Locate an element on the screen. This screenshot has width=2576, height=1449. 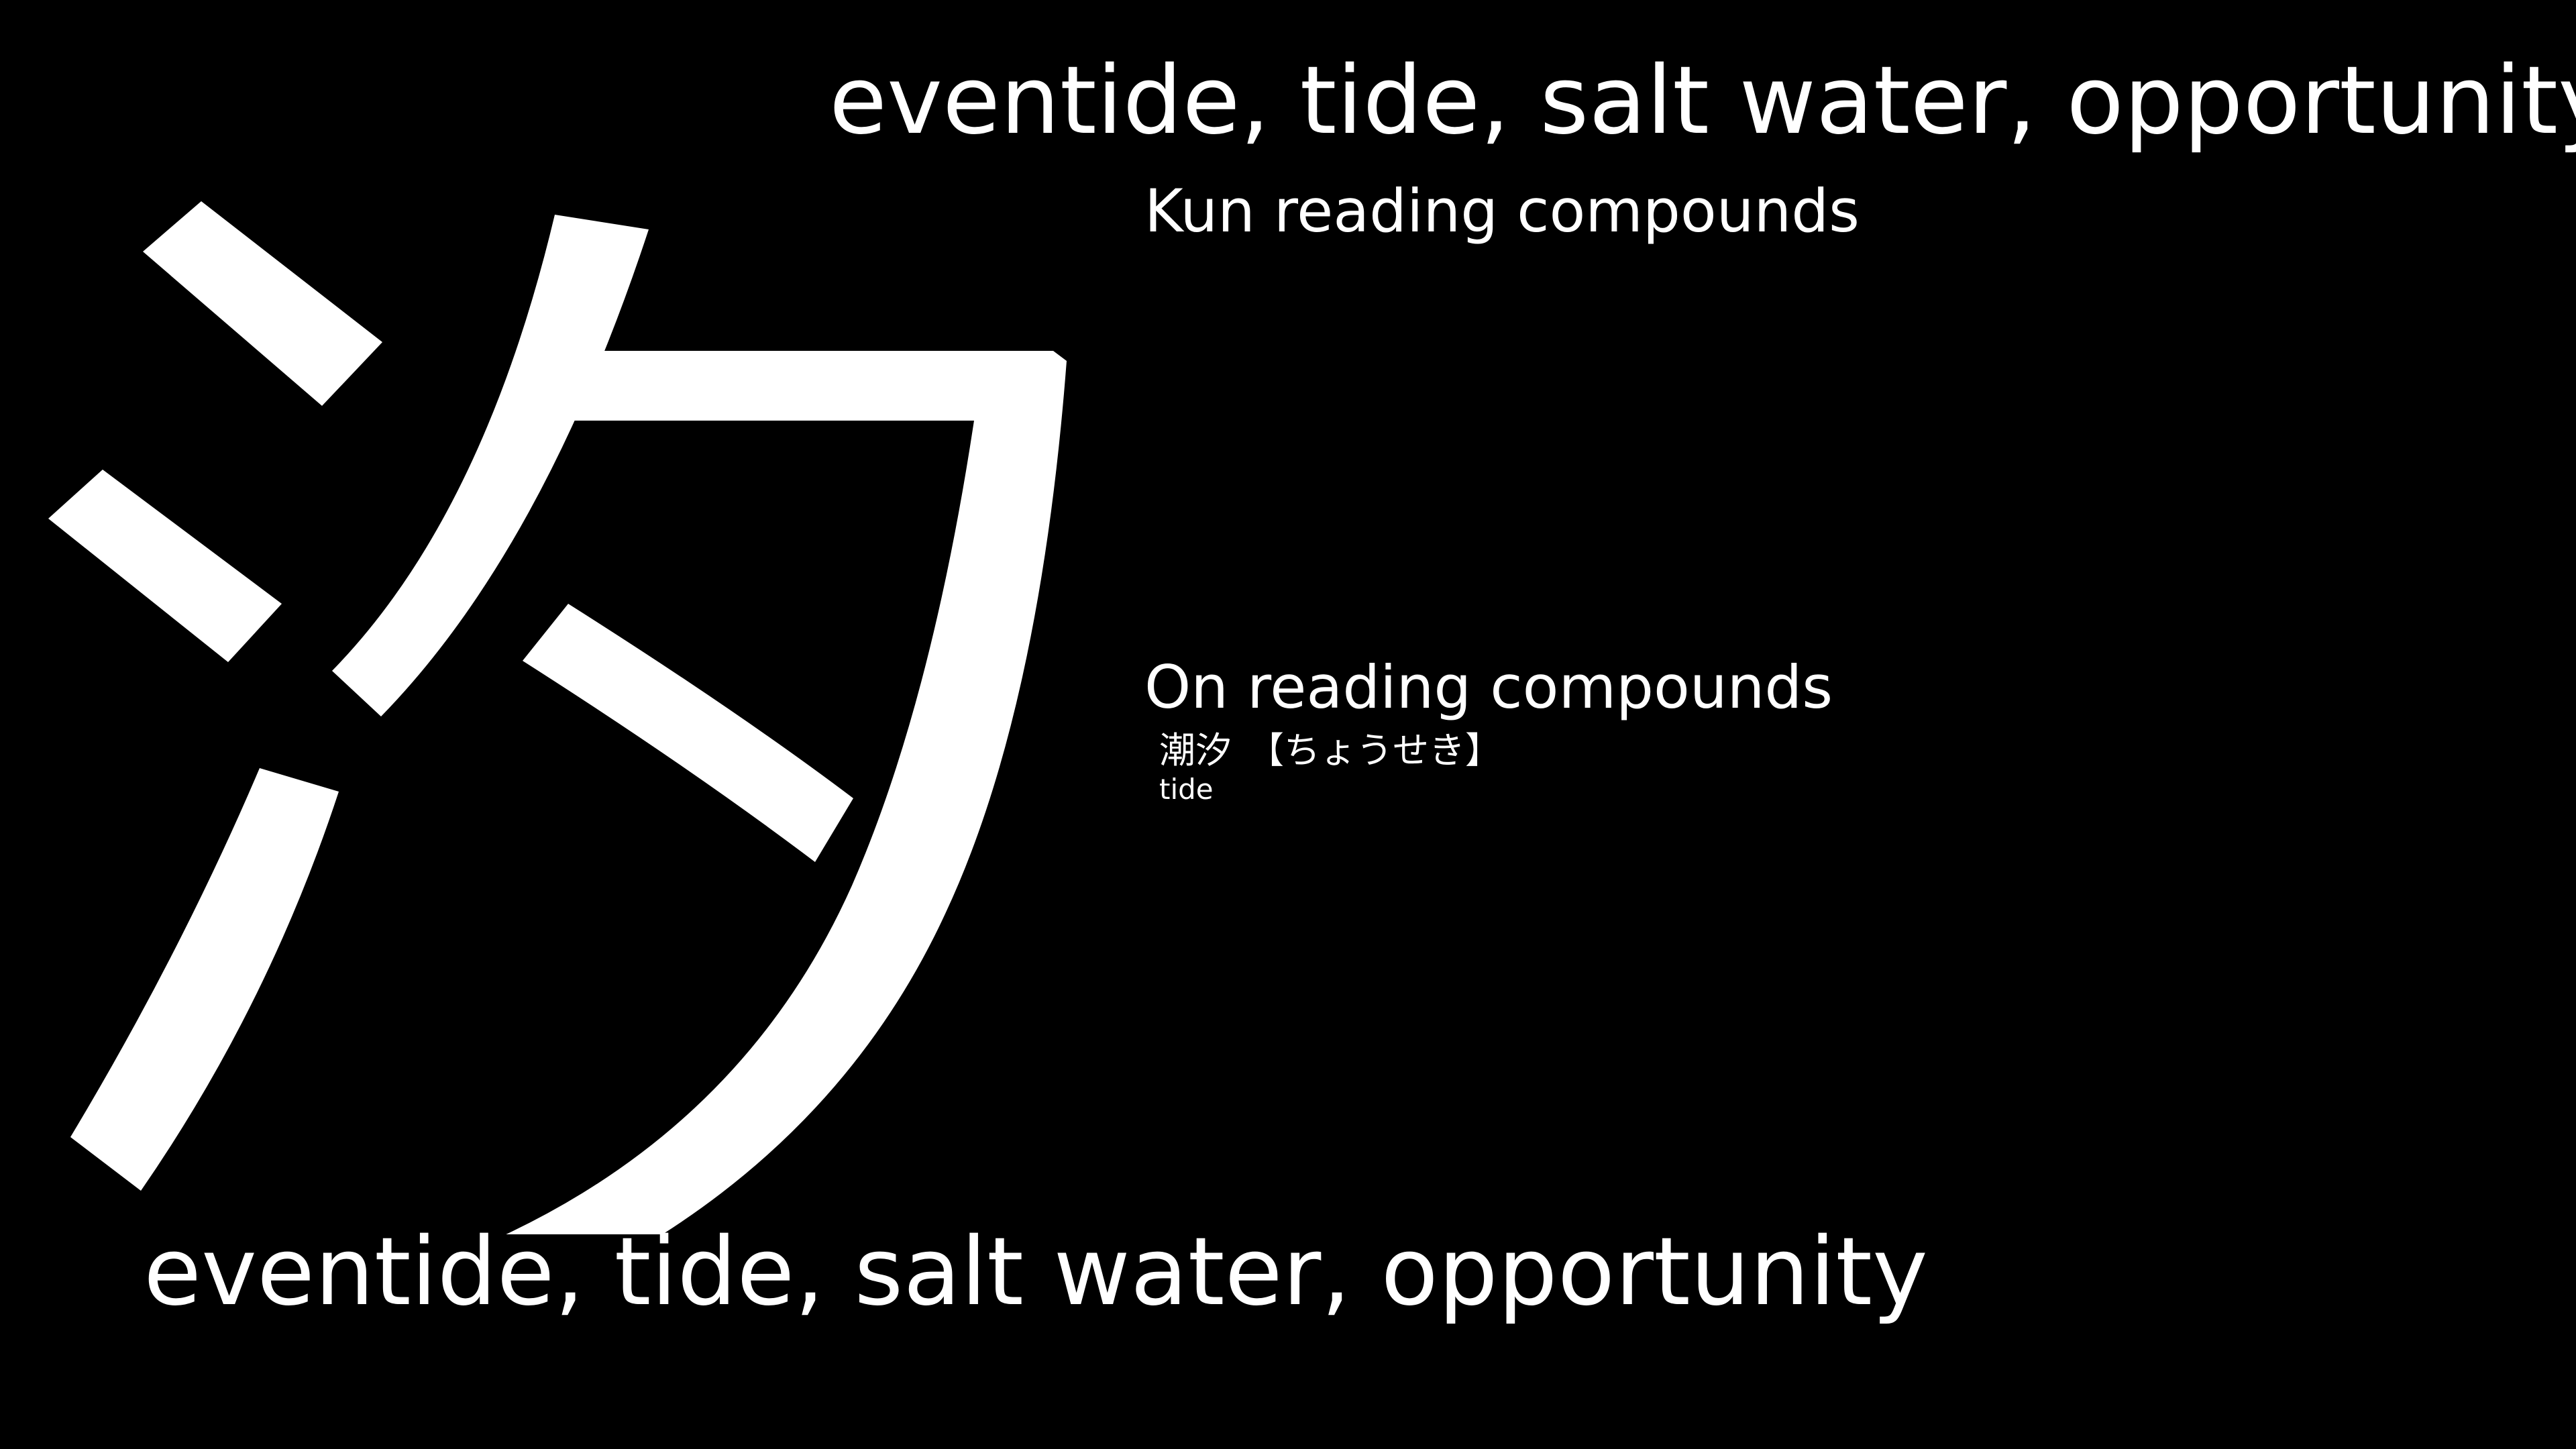
stroke-yuu-hook is located at coordinates (781, 792).